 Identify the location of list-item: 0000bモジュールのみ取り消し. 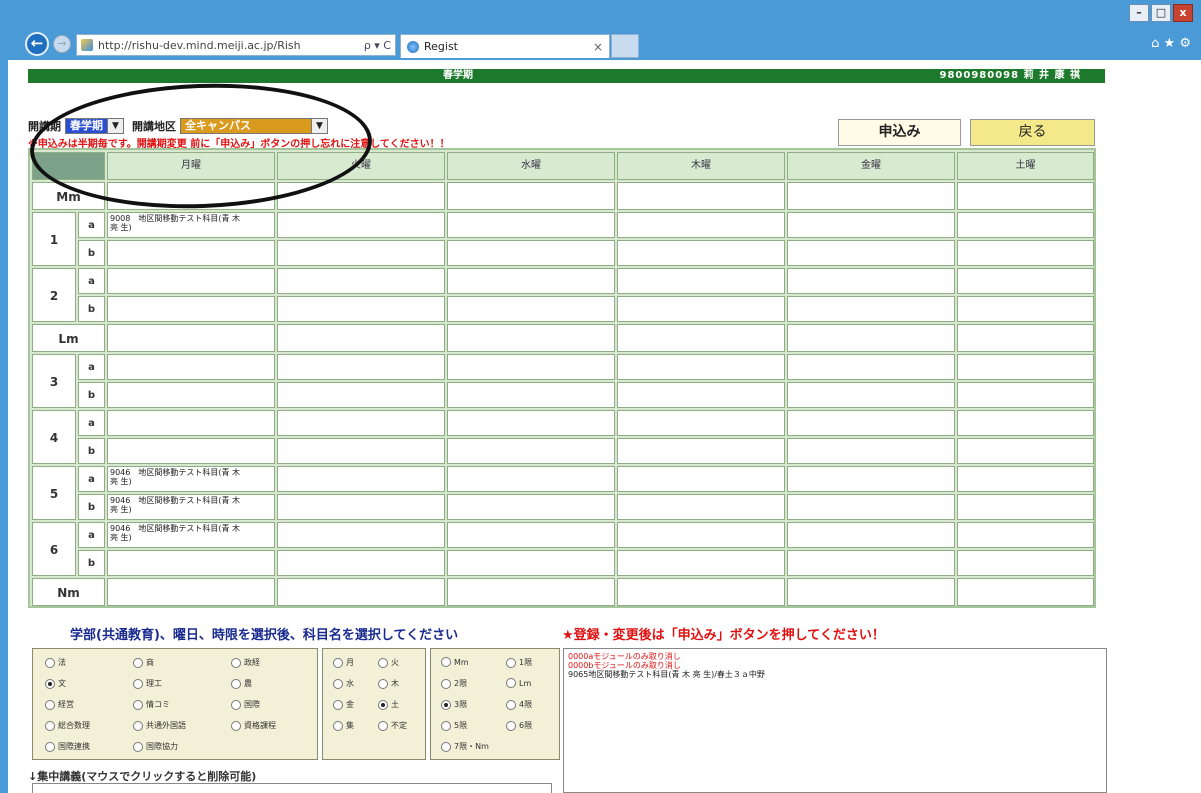
(835, 665).